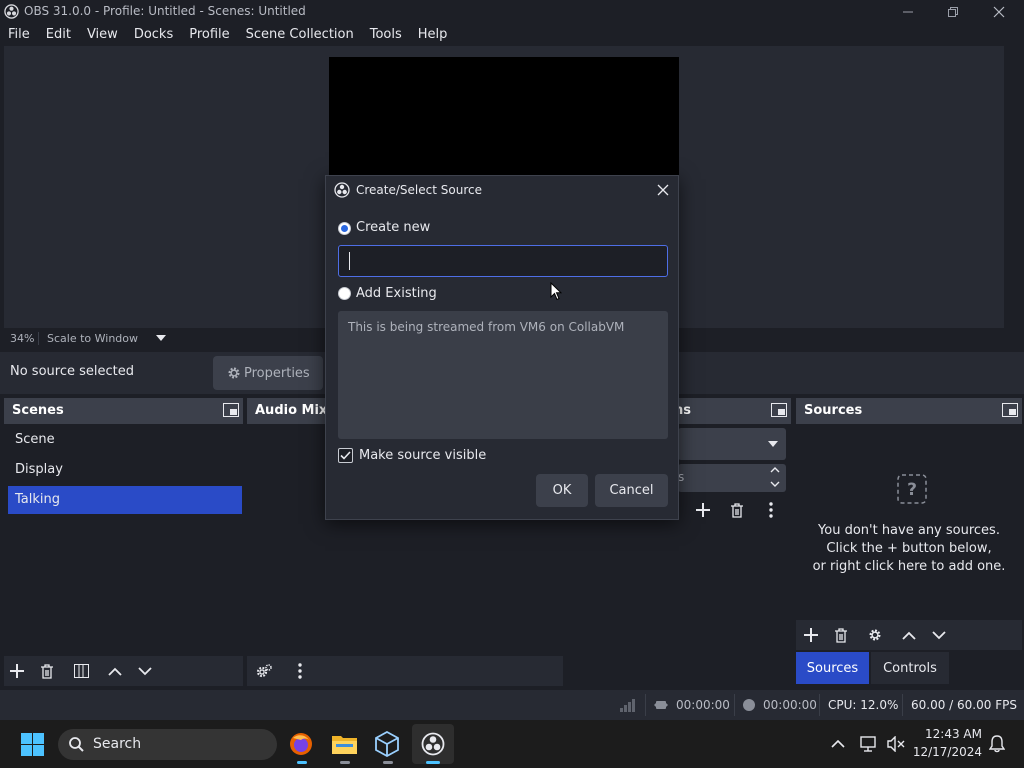  I want to click on empty-line: Click the + button below,, so click(909, 548).